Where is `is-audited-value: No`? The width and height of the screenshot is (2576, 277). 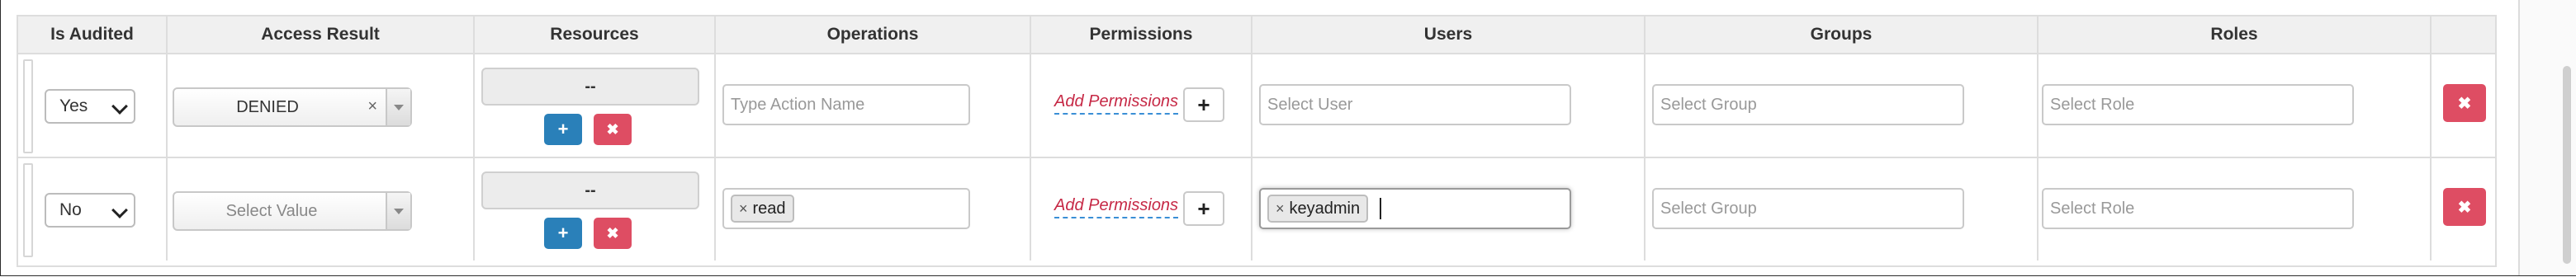 is-audited-value: No is located at coordinates (70, 209).